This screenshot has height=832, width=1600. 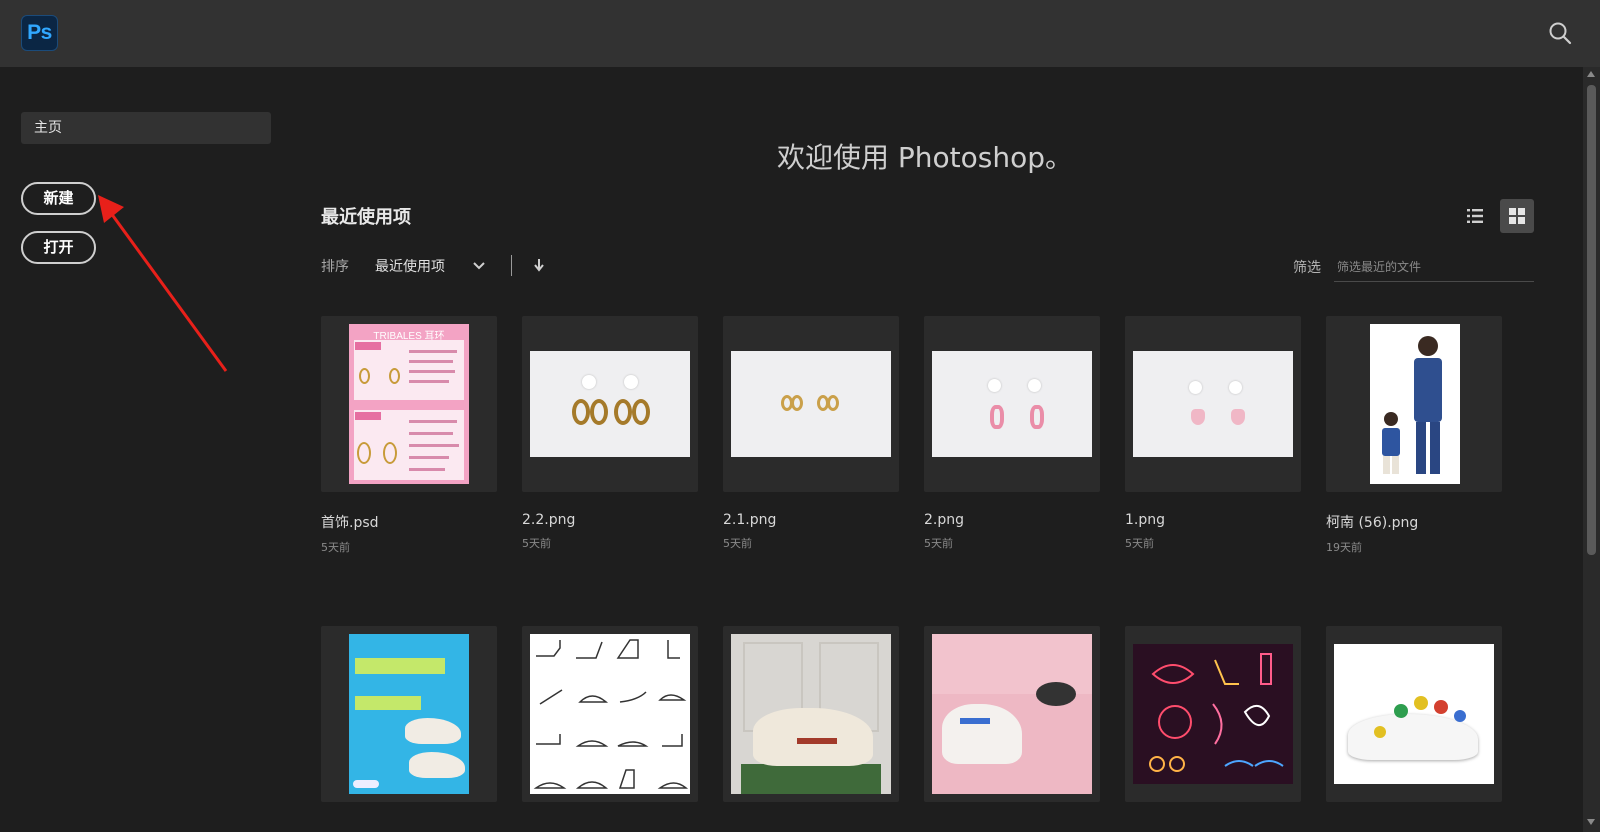 What do you see at coordinates (410, 266) in the screenshot?
I see `sort-dropdown: 最近使用项` at bounding box center [410, 266].